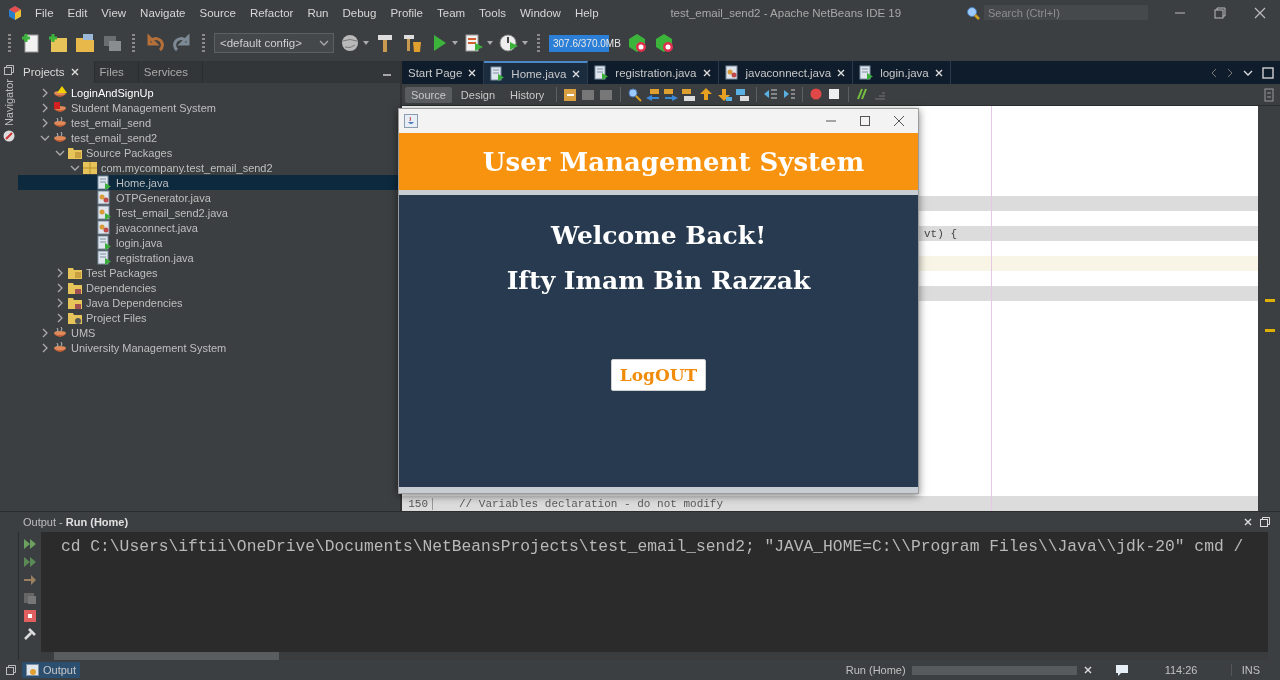 This screenshot has height=680, width=1280. What do you see at coordinates (1087, 670) in the screenshot?
I see `cancel-icon` at bounding box center [1087, 670].